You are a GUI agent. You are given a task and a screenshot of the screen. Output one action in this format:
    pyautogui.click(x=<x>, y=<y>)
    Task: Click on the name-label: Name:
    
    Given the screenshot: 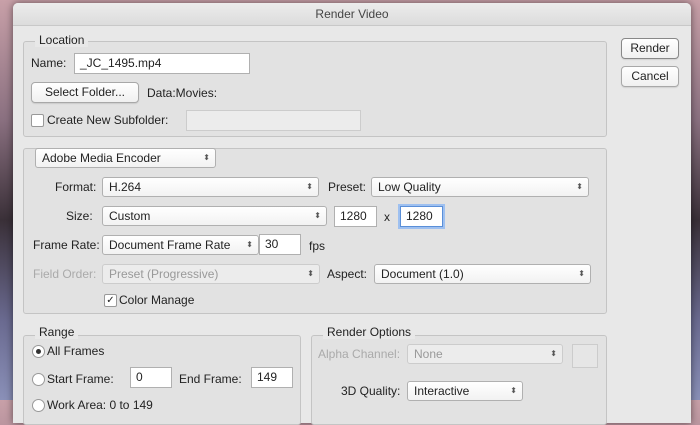 What is the action you would take?
    pyautogui.click(x=49, y=63)
    